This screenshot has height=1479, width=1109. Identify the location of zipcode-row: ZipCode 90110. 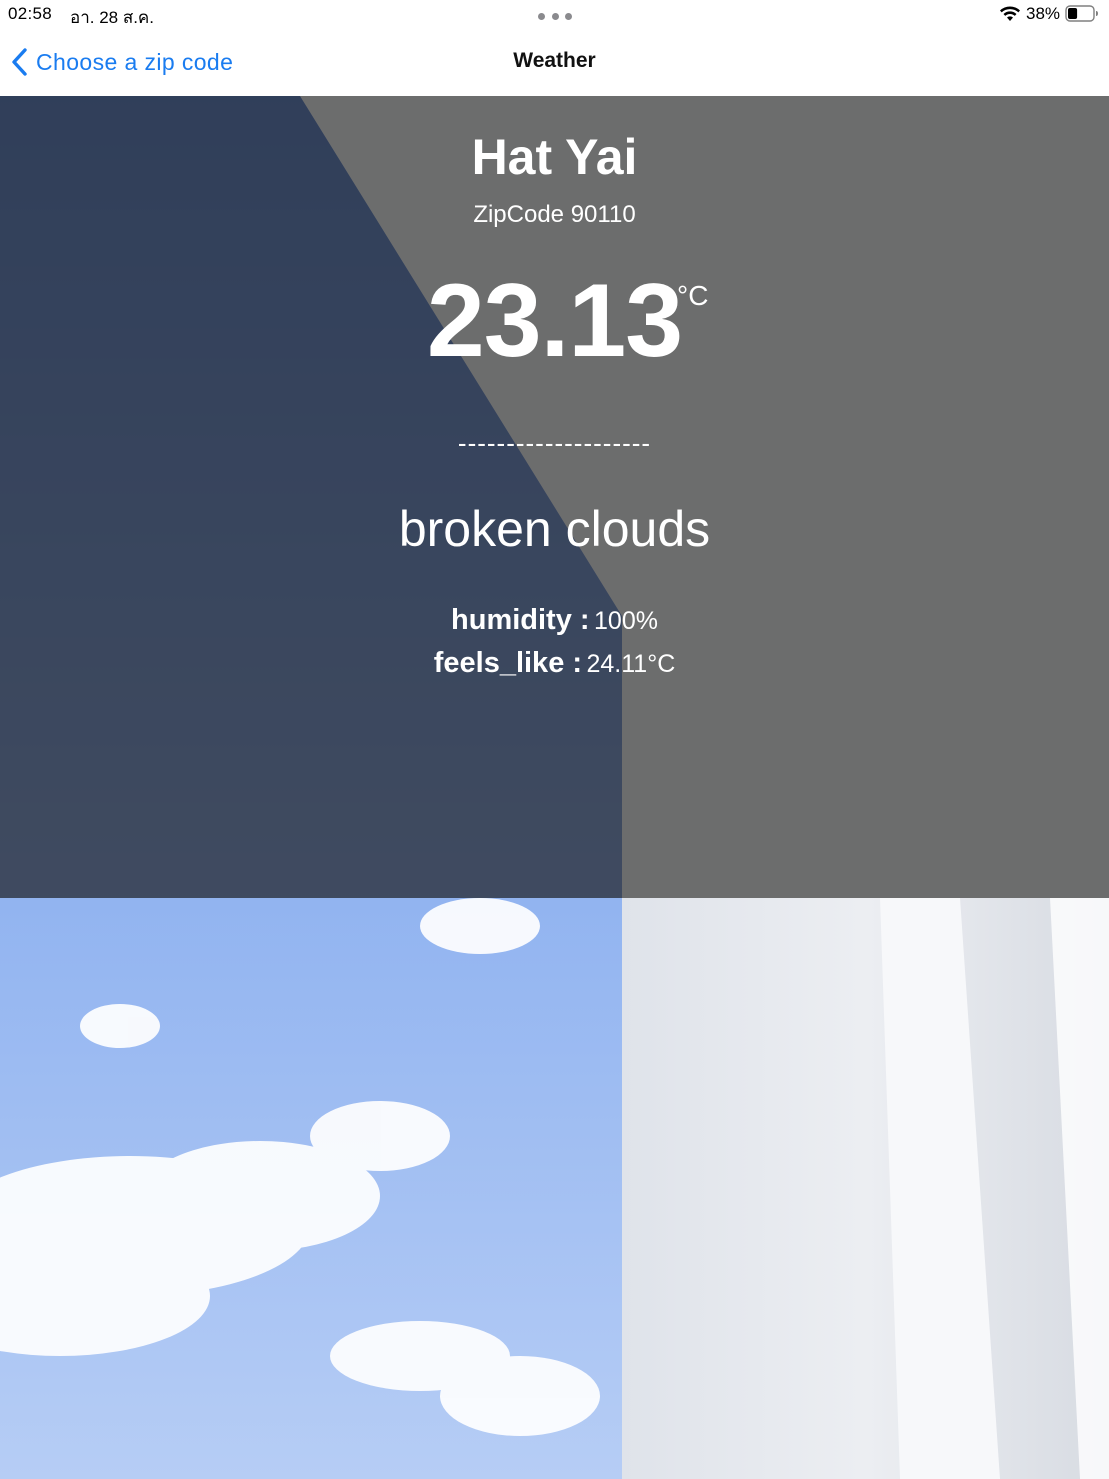
(554, 215).